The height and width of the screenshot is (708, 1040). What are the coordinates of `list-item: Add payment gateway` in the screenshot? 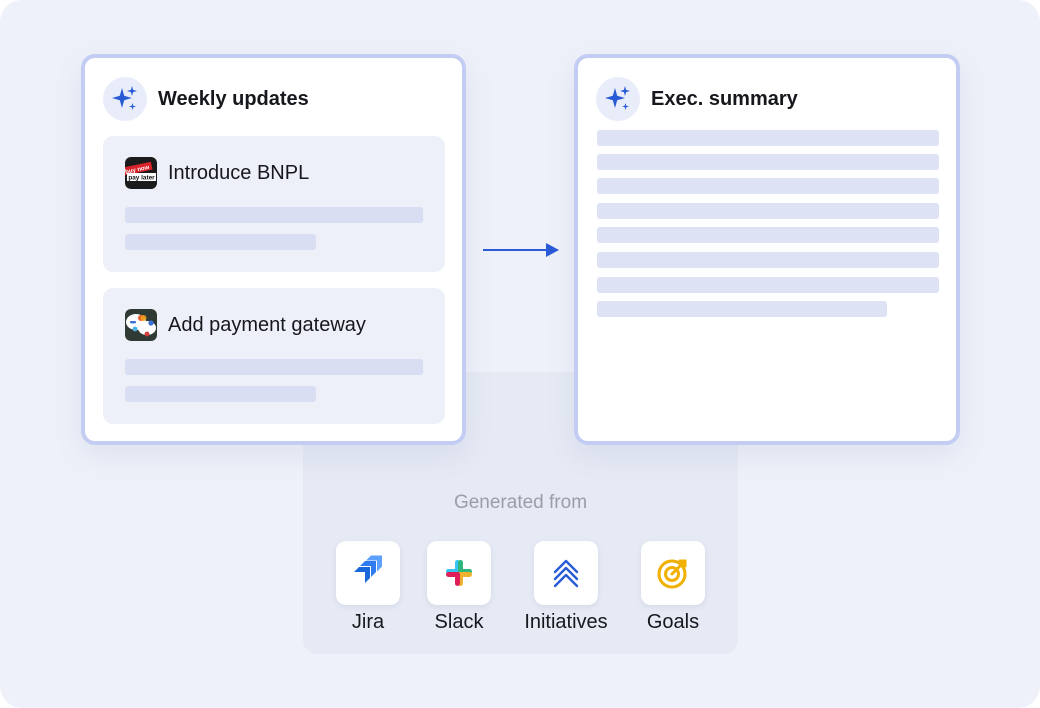 It's located at (274, 356).